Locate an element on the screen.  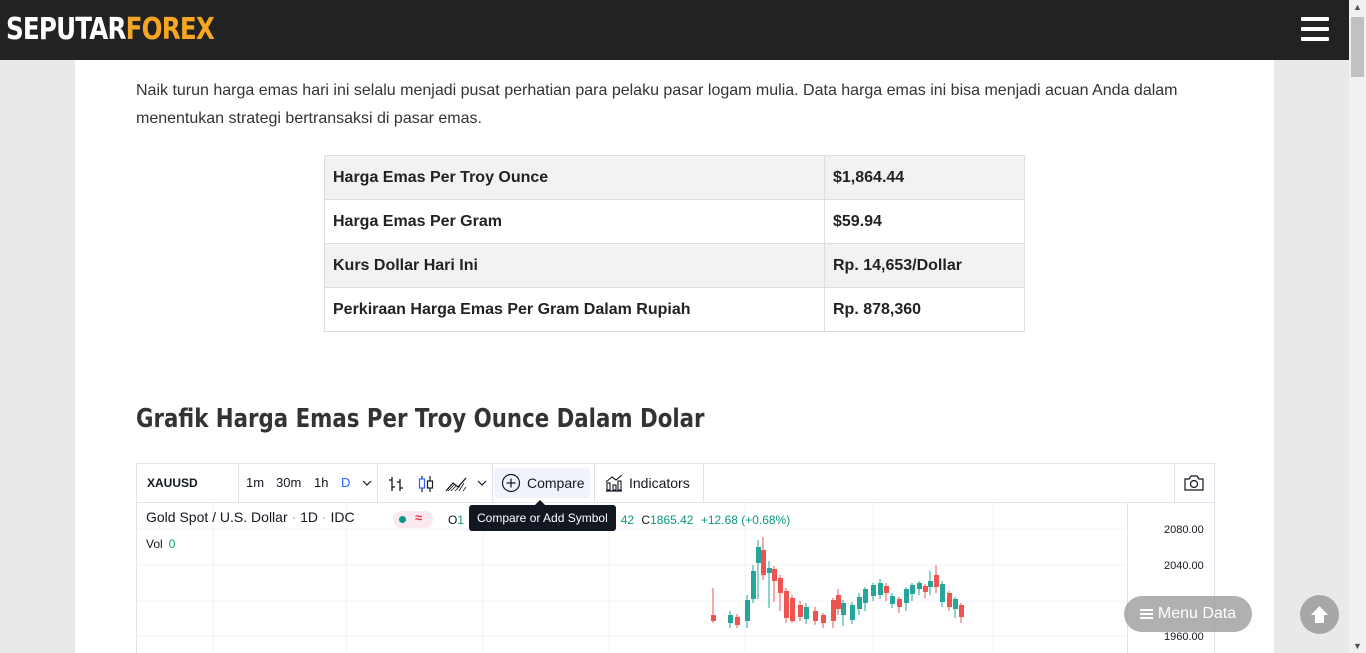
chart-toolbar: XAUUSD 1m 30m 1h D Compare Indicators is located at coordinates (675, 483).